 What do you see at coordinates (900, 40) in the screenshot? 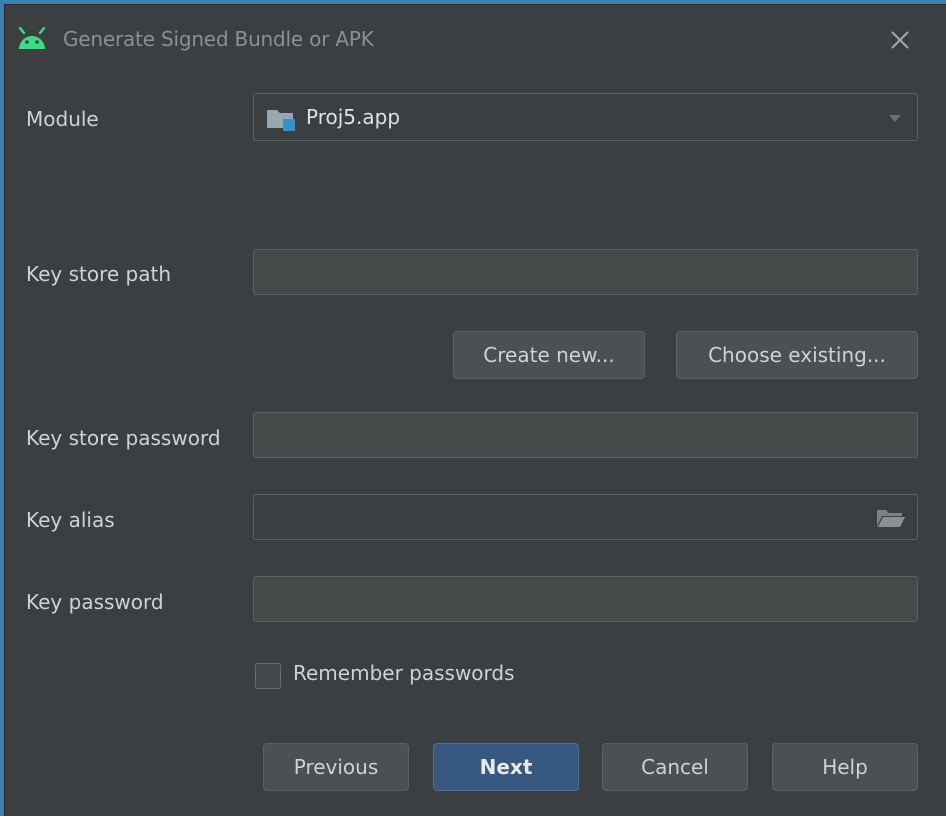
I see `close-icon` at bounding box center [900, 40].